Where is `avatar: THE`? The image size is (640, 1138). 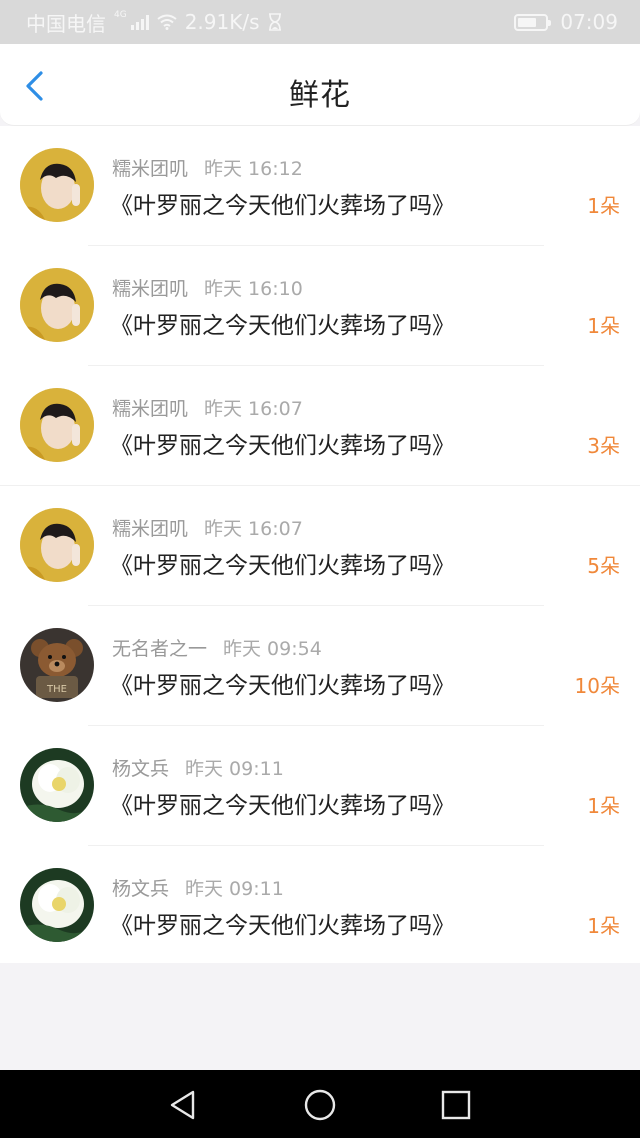 avatar: THE is located at coordinates (57, 665).